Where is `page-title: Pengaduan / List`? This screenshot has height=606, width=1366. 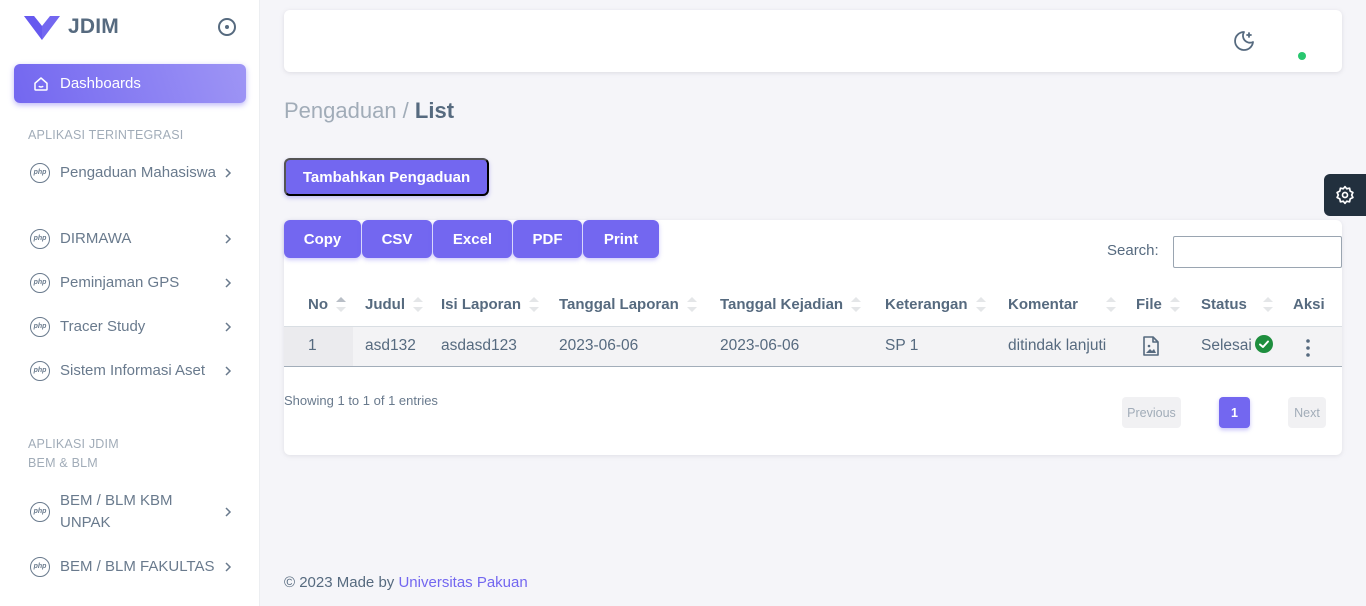
page-title: Pengaduan / List is located at coordinates (369, 111).